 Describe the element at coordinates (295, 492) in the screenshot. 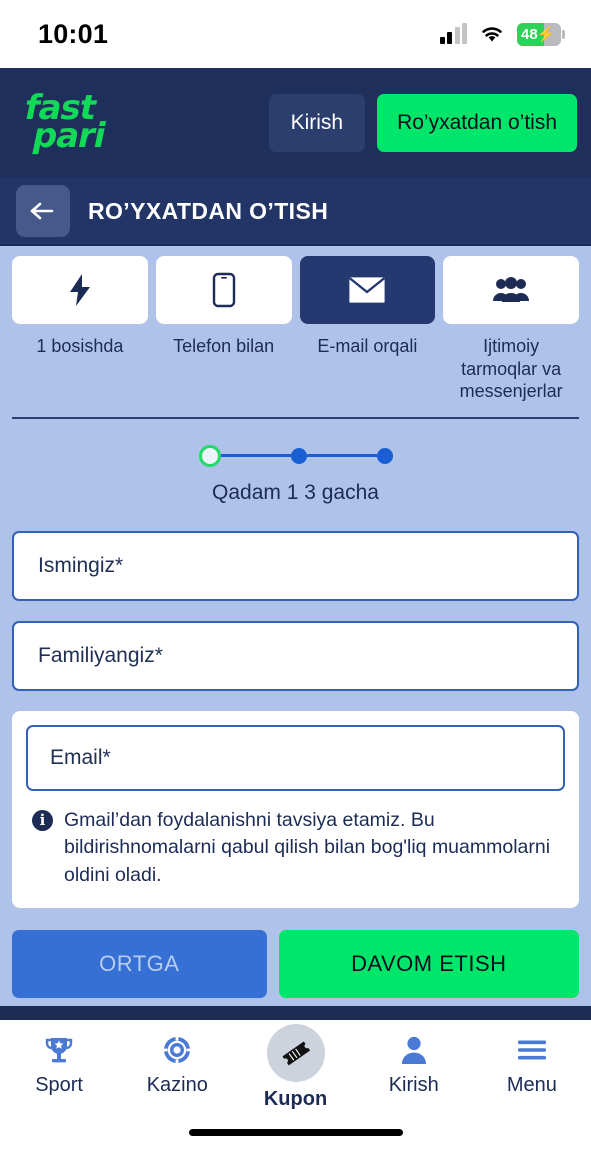

I see `stepper-label: Qadam 1 3 gacha` at that location.